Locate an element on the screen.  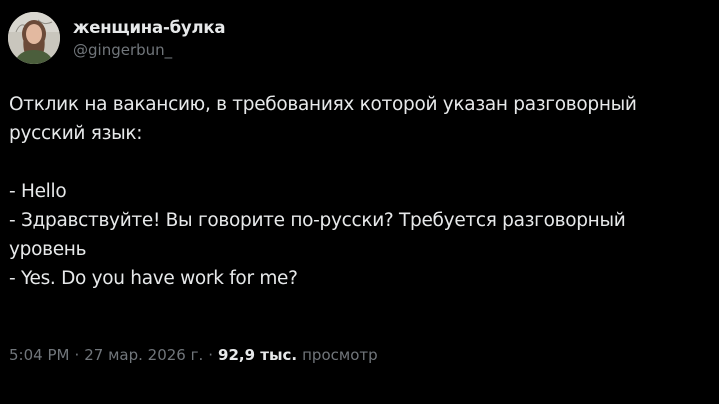
avatar is located at coordinates (34, 38).